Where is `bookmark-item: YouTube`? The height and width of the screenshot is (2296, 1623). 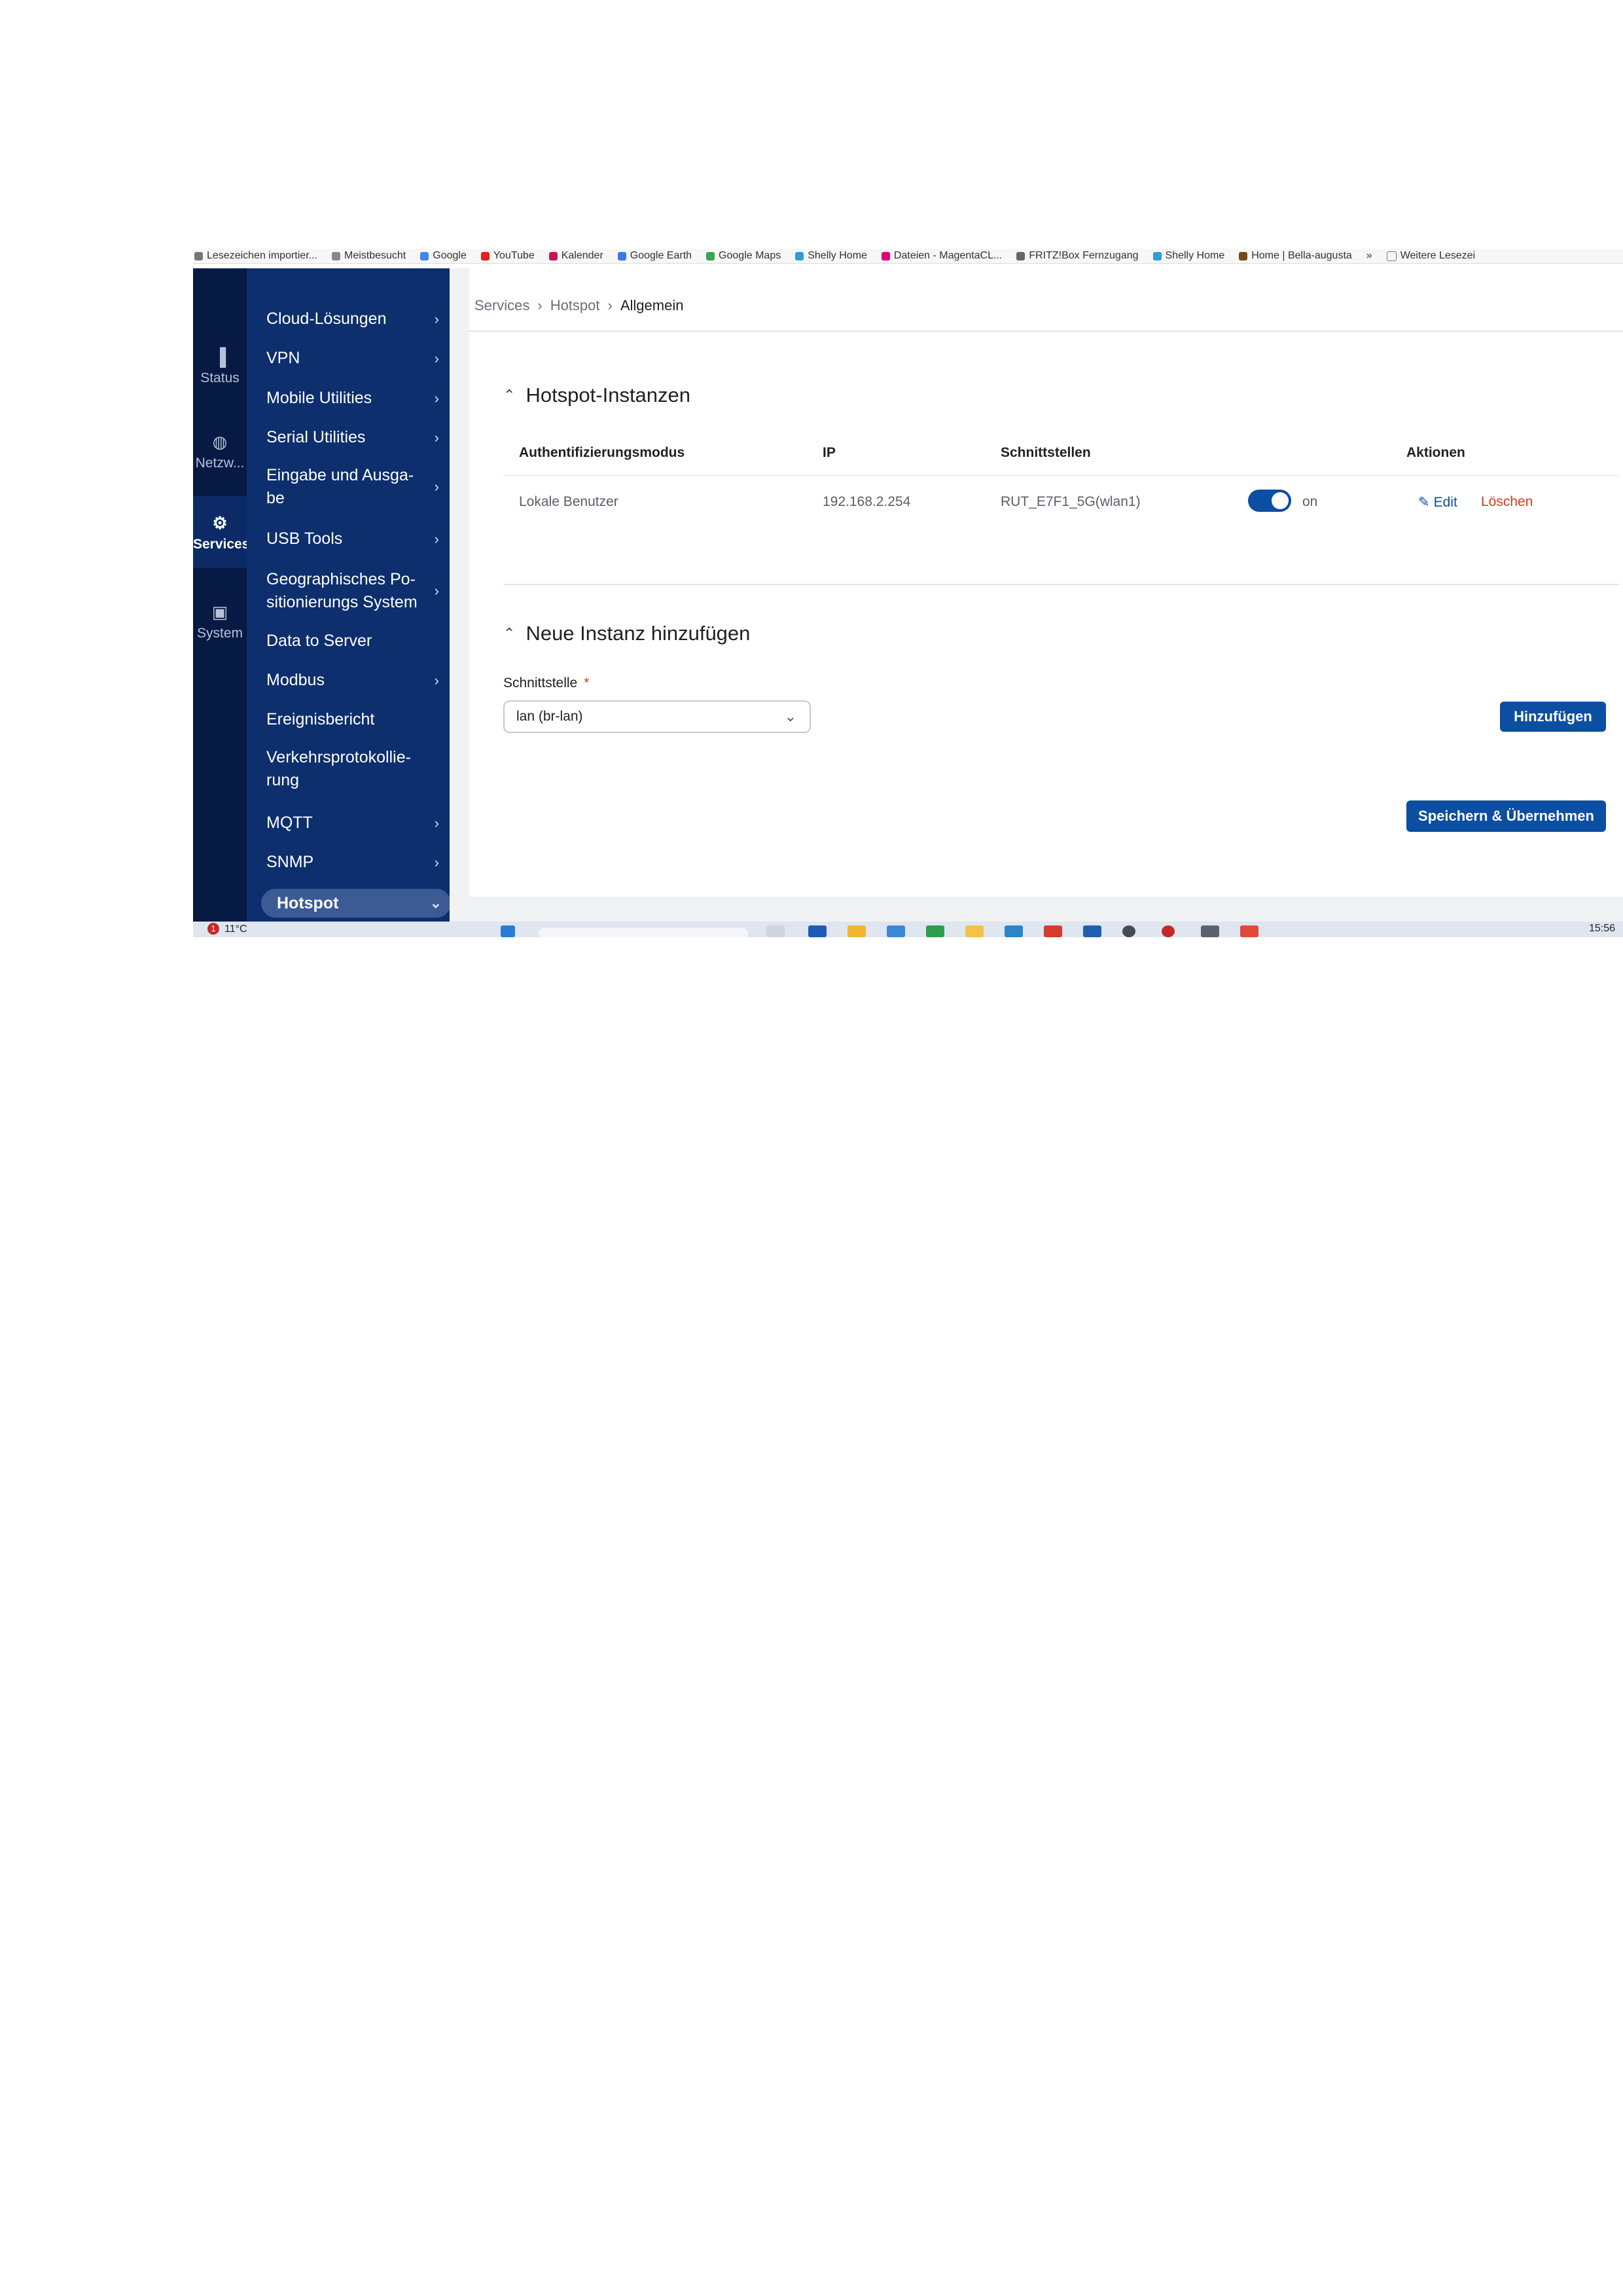
bookmark-item: YouTube is located at coordinates (507, 256).